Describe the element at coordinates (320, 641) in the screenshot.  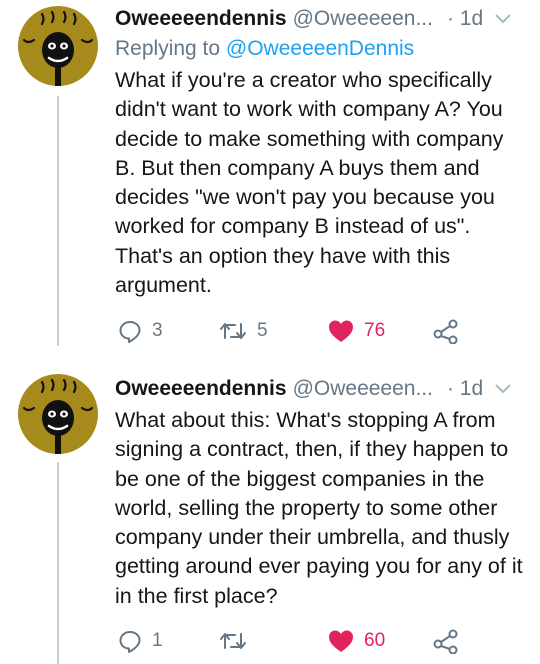
I see `tweet-actions: 1 60` at that location.